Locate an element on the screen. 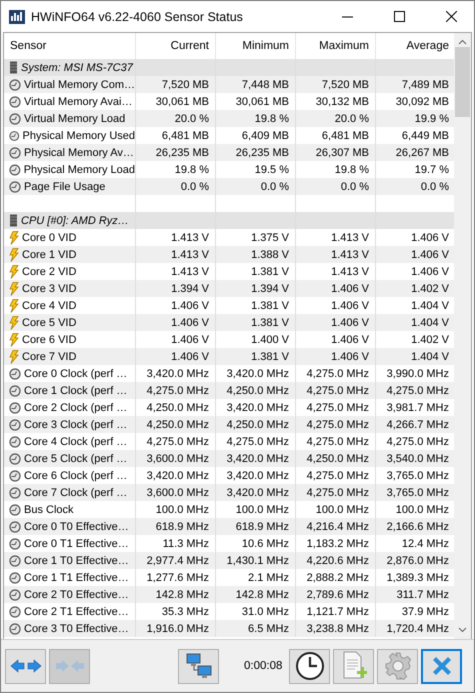 The width and height of the screenshot is (475, 693). sensor-name: Core 1 VID is located at coordinates (49, 254).